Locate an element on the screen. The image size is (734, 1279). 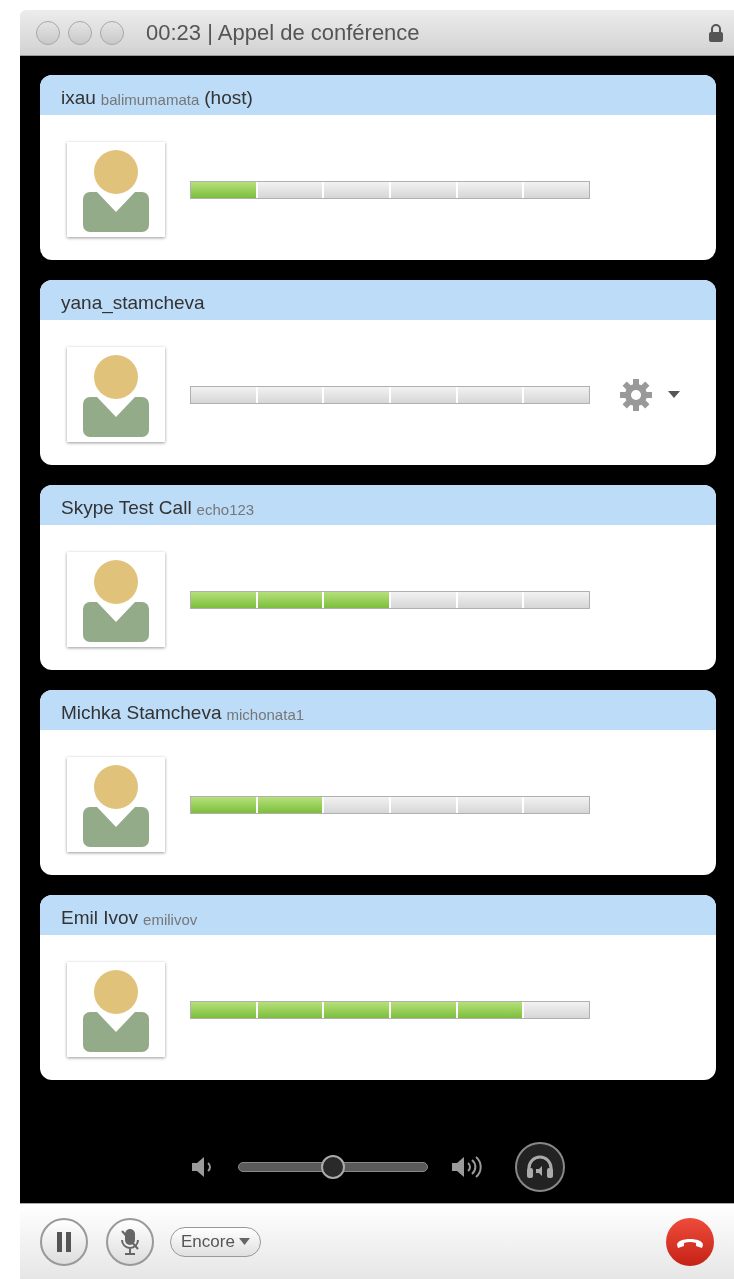
lock-icon is located at coordinates (716, 33).